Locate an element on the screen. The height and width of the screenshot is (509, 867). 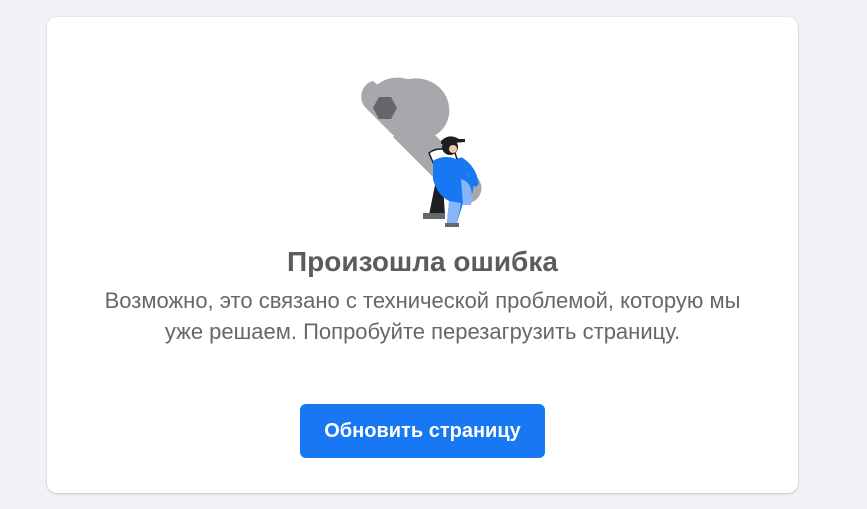
error-title: Произошла ошибка is located at coordinates (422, 261).